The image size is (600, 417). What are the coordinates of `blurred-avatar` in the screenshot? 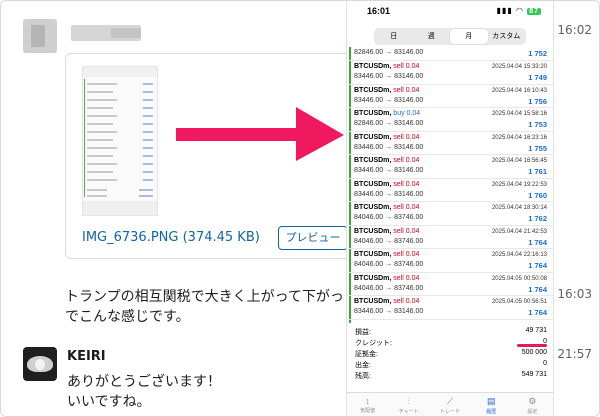 It's located at (40, 36).